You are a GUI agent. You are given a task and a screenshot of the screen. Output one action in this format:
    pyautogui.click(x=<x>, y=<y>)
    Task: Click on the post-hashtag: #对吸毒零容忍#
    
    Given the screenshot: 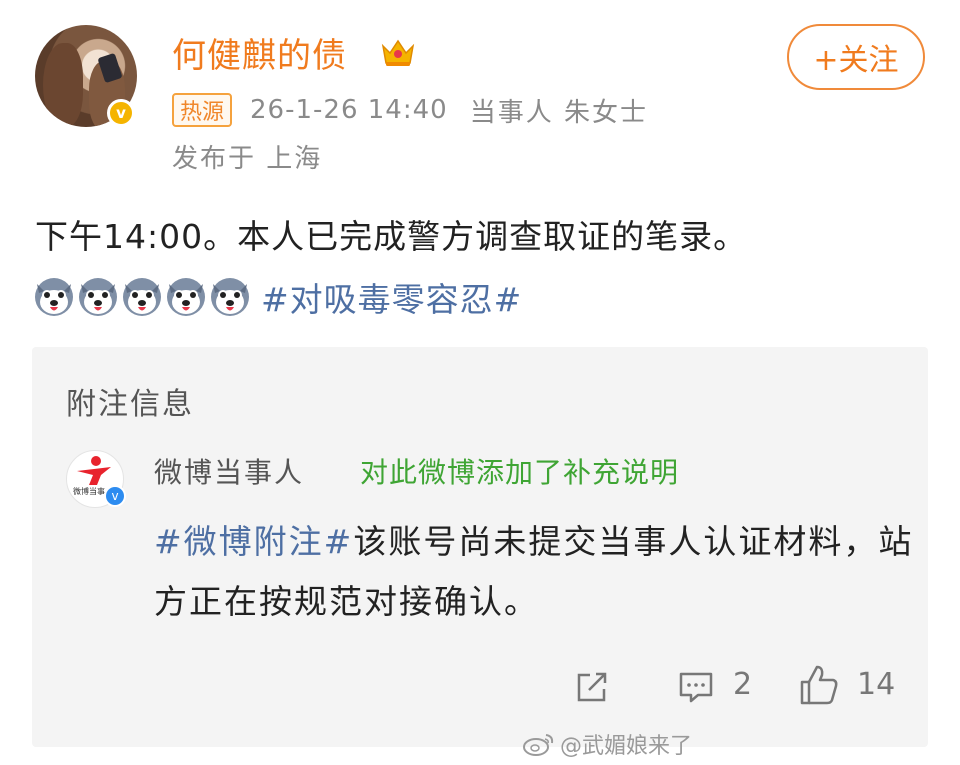 What is the action you would take?
    pyautogui.click(x=391, y=297)
    